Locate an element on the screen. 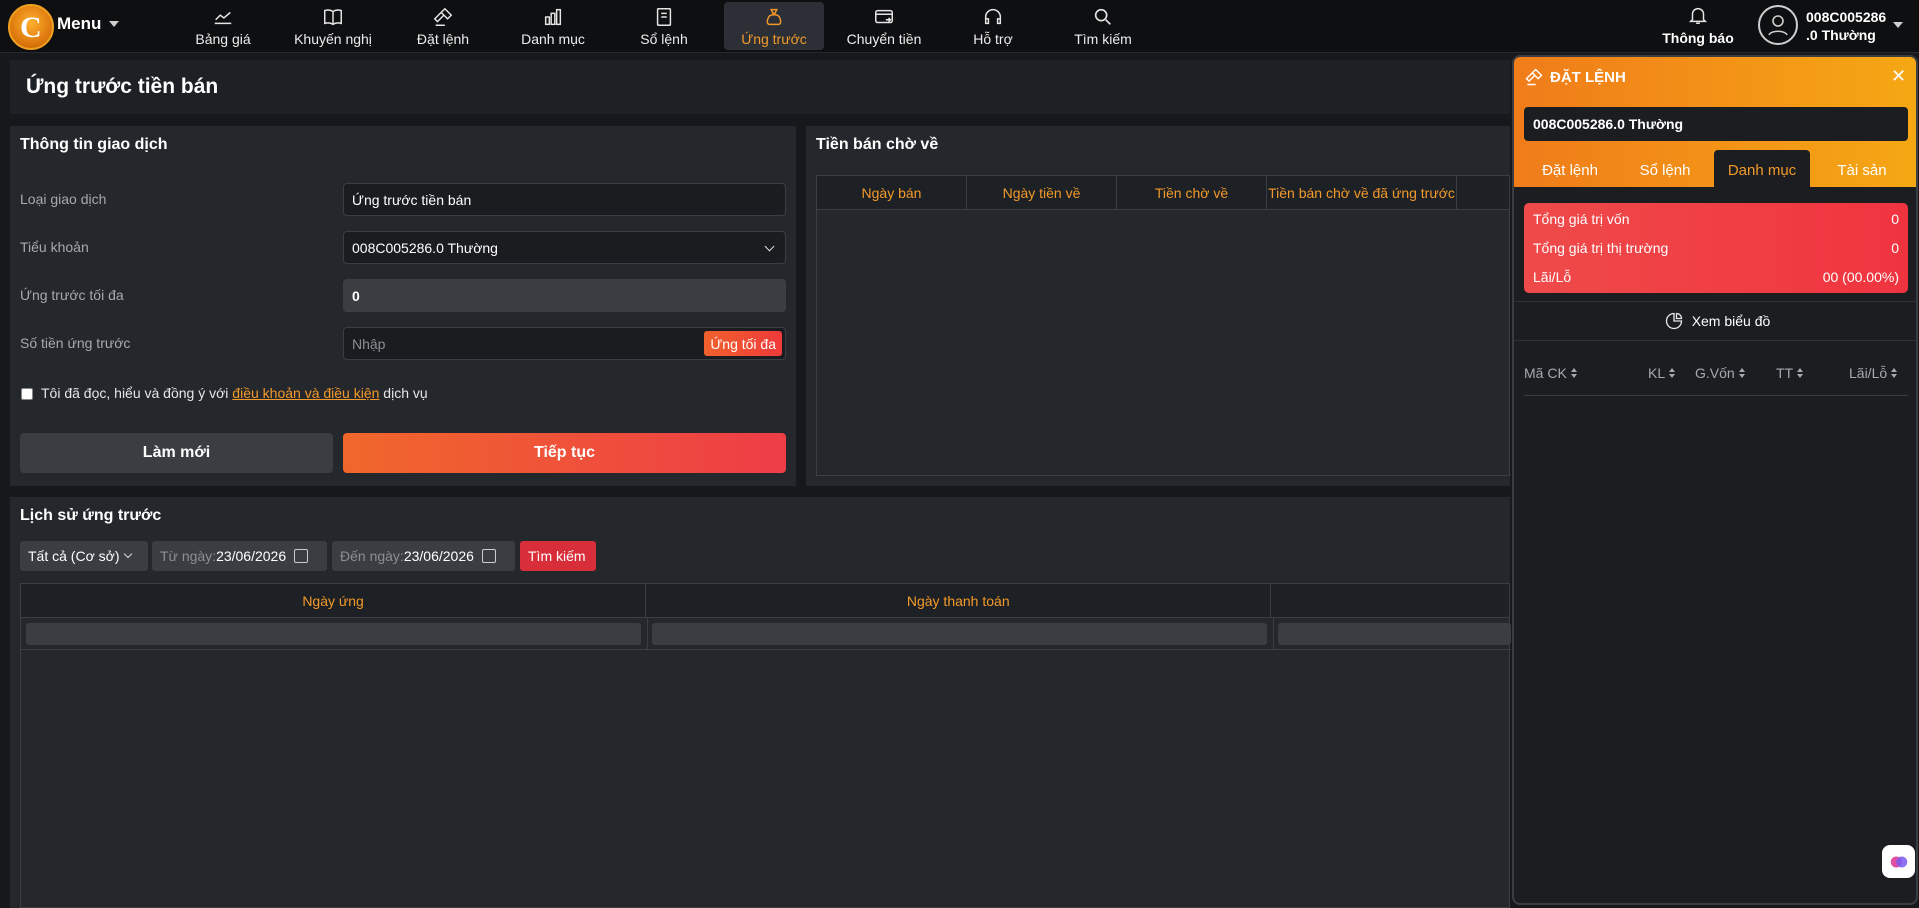  nav-item-khuyen-nghi: Khuyến nghị is located at coordinates (333, 26).